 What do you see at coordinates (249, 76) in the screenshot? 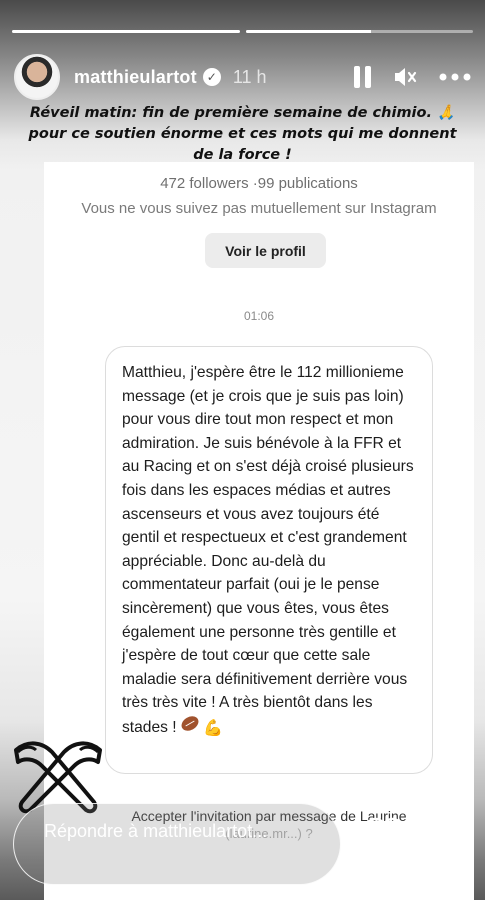
I see `time-ago: 11 h` at bounding box center [249, 76].